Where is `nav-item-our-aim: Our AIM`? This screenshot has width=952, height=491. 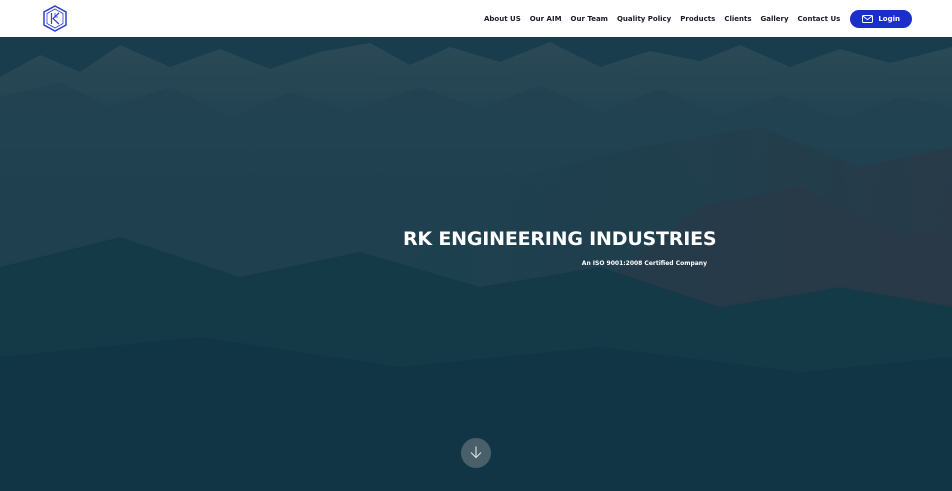 nav-item-our-aim: Our AIM is located at coordinates (546, 19).